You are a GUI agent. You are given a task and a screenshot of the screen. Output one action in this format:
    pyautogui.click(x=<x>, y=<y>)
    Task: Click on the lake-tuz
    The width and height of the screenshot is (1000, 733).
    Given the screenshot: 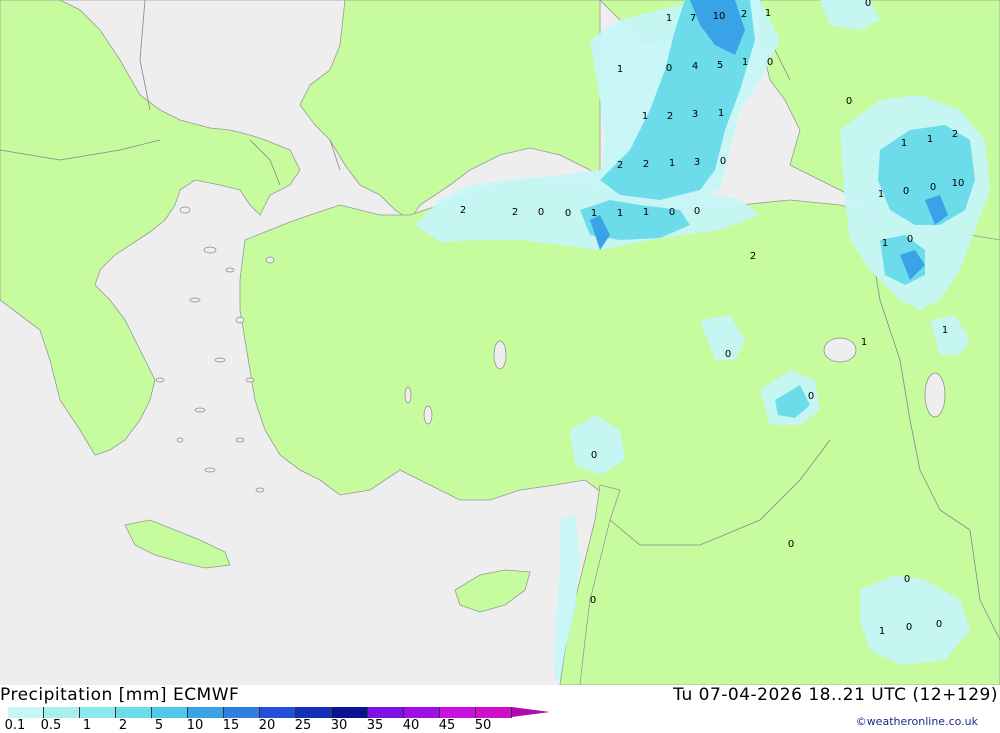 What is the action you would take?
    pyautogui.click(x=500, y=355)
    